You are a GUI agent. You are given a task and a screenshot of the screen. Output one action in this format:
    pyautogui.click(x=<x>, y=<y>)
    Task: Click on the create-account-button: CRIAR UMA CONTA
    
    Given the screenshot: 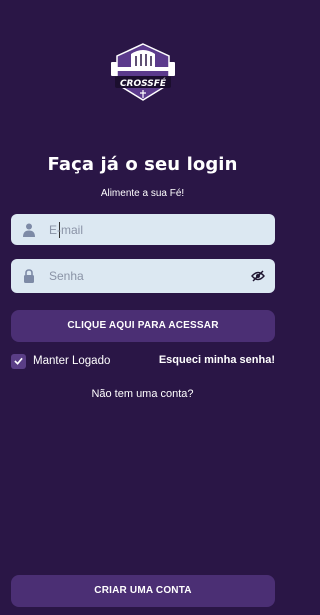 What is the action you would take?
    pyautogui.click(x=143, y=591)
    